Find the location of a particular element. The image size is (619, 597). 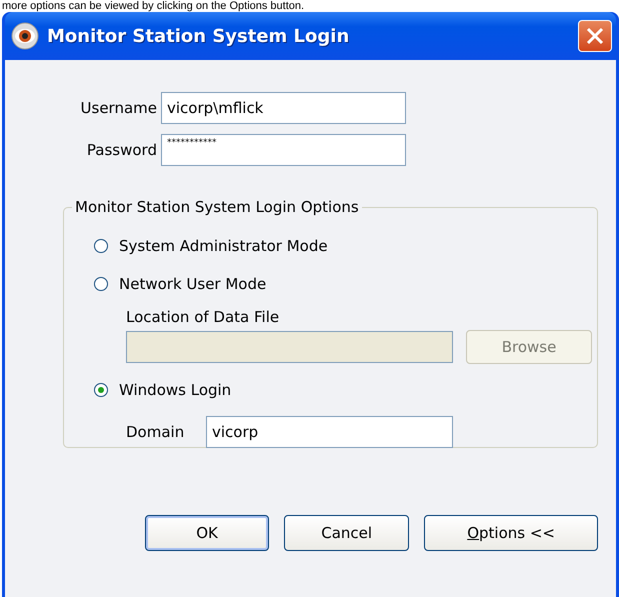

close-button is located at coordinates (595, 36).